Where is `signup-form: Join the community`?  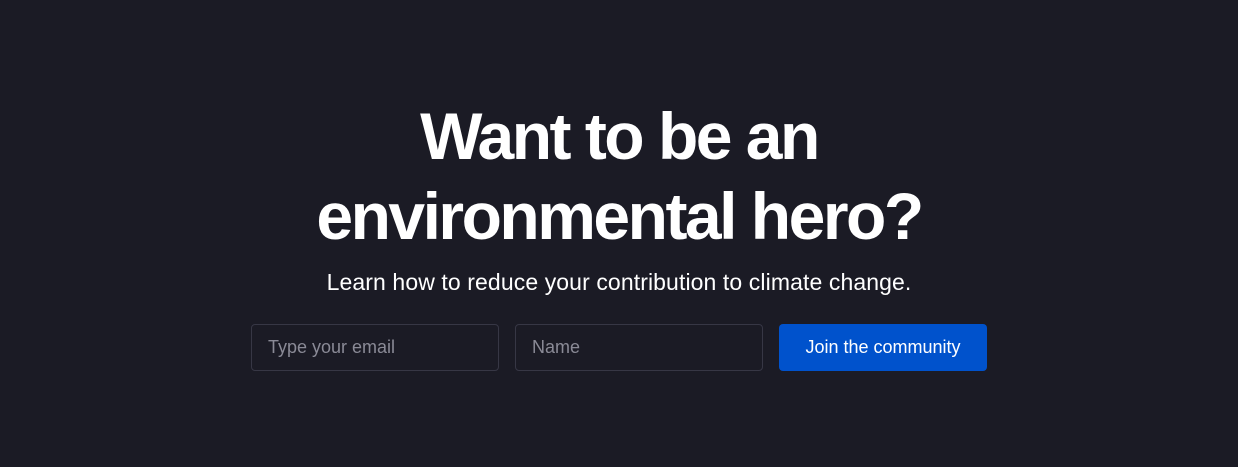 signup-form: Join the community is located at coordinates (619, 347).